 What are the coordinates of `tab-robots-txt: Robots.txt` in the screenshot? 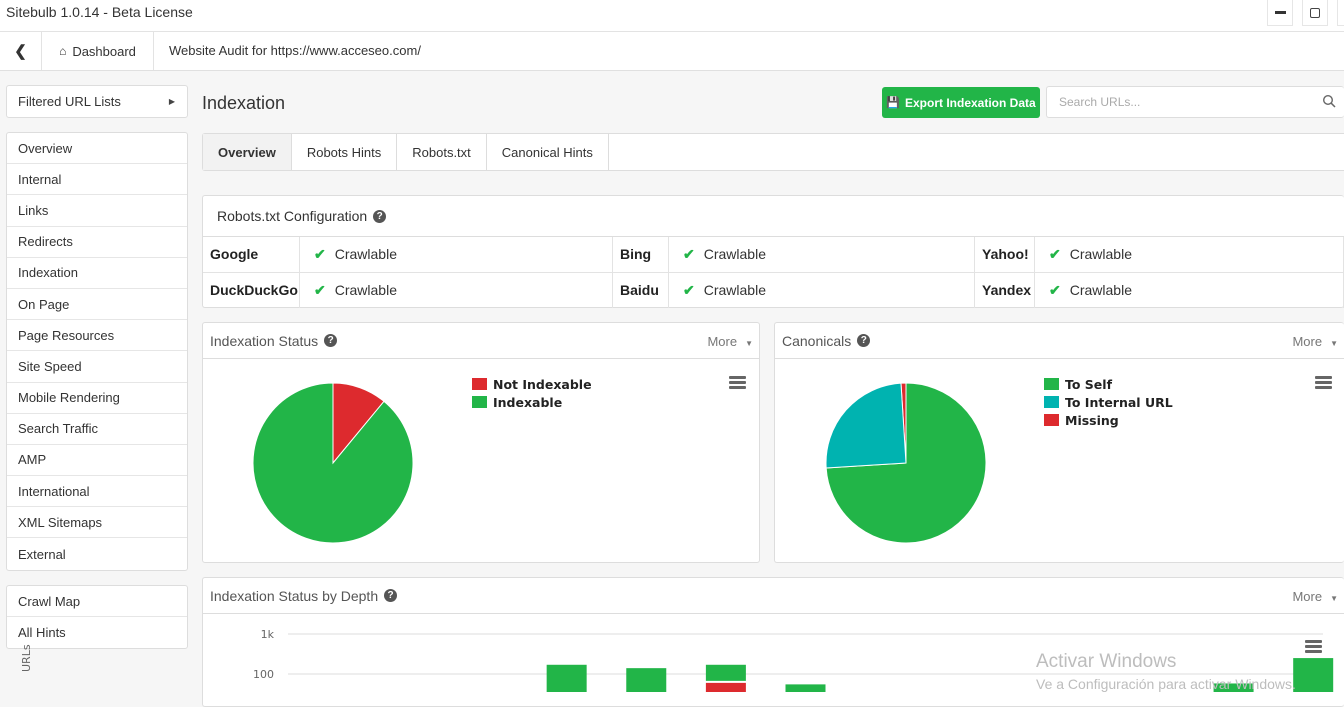 It's located at (442, 152).